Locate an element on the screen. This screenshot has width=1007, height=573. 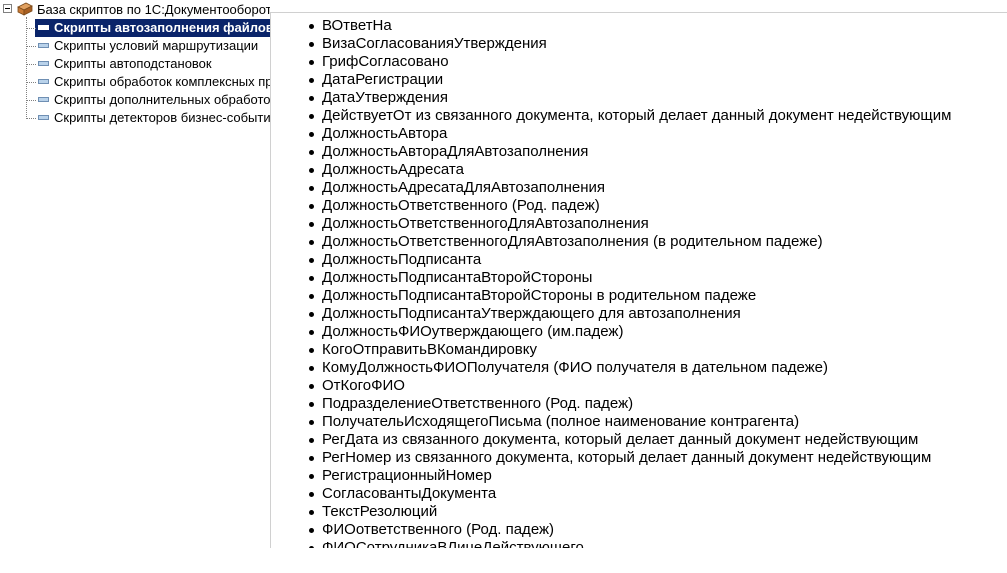
field-list-item: ДолжностьАдресата is located at coordinates (639, 170).